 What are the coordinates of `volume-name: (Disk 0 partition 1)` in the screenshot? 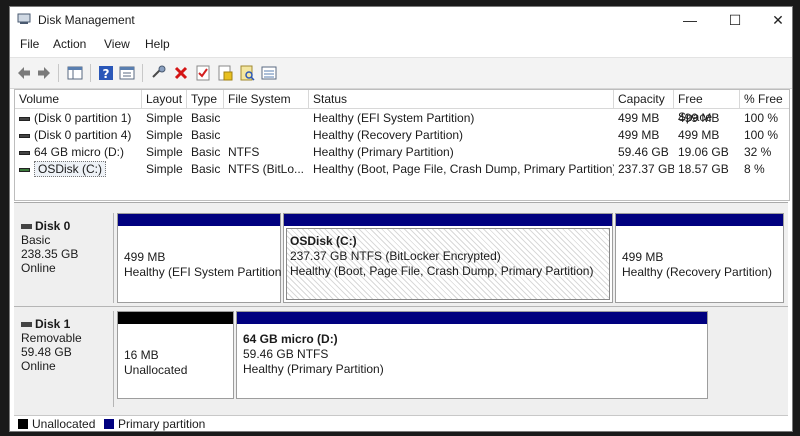 It's located at (83, 118).